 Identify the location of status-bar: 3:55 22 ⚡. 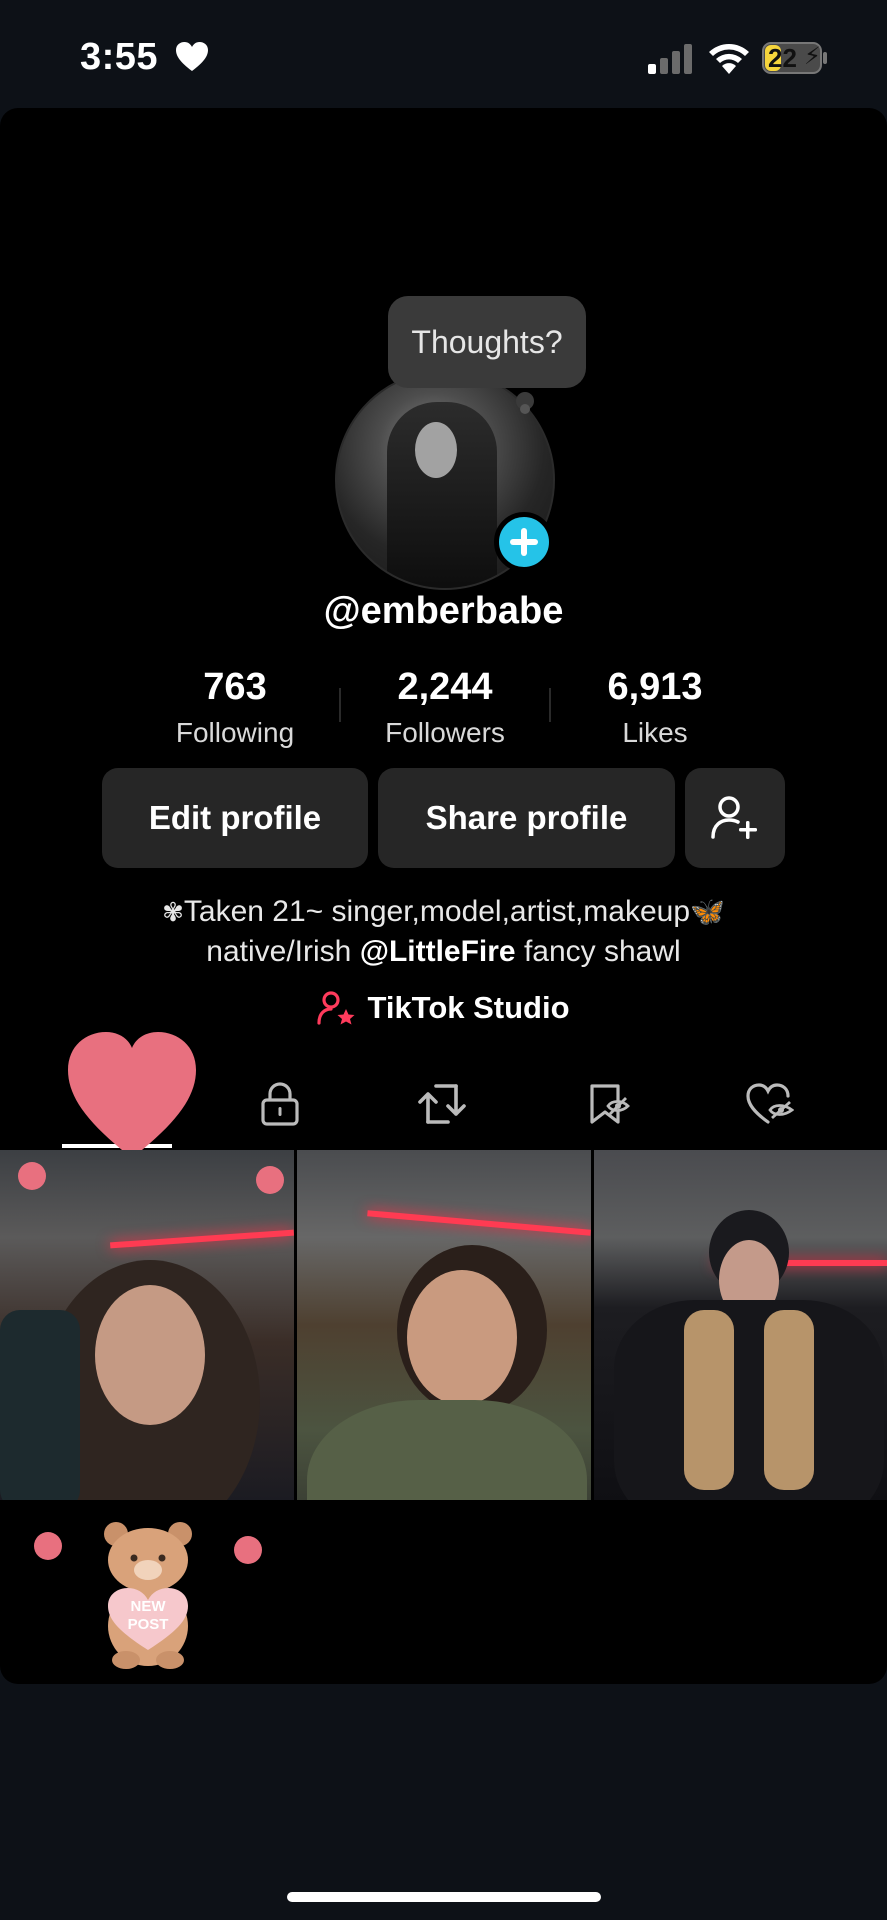
(443, 55).